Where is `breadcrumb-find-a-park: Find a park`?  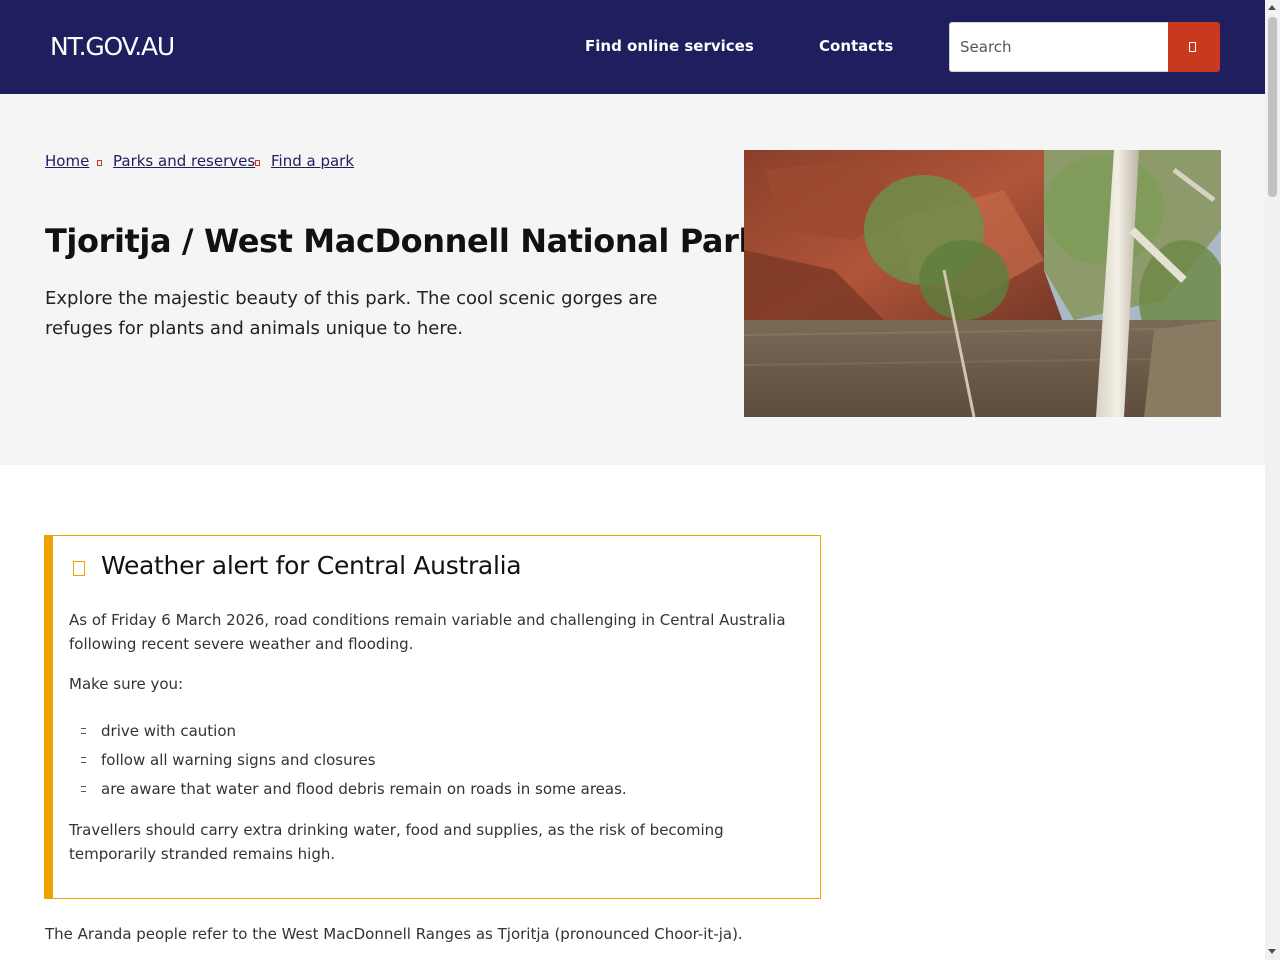 breadcrumb-find-a-park: Find a park is located at coordinates (312, 161).